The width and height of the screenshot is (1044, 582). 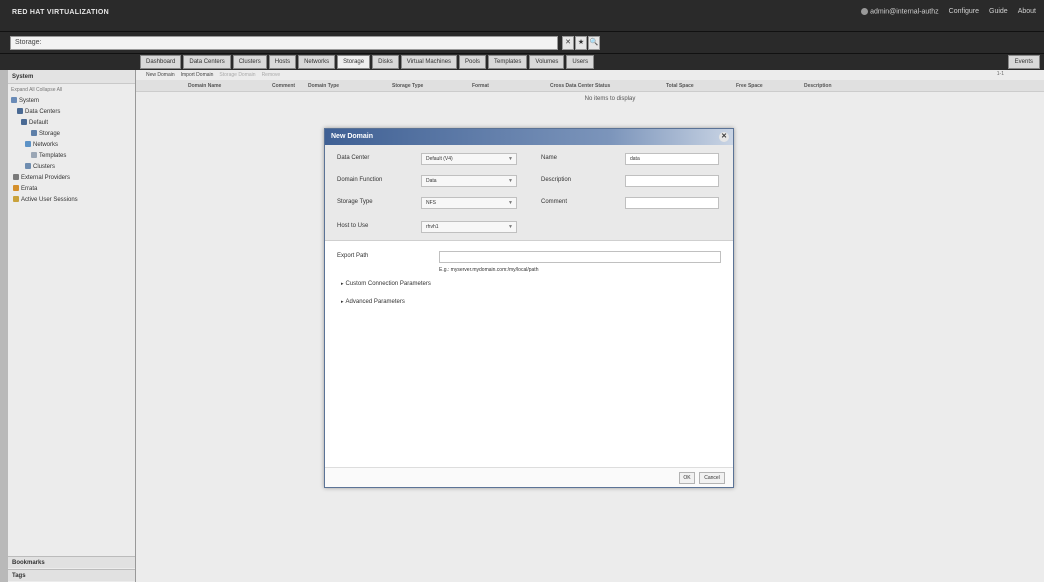 What do you see at coordinates (568, 43) in the screenshot?
I see `clear-search-button: ✕` at bounding box center [568, 43].